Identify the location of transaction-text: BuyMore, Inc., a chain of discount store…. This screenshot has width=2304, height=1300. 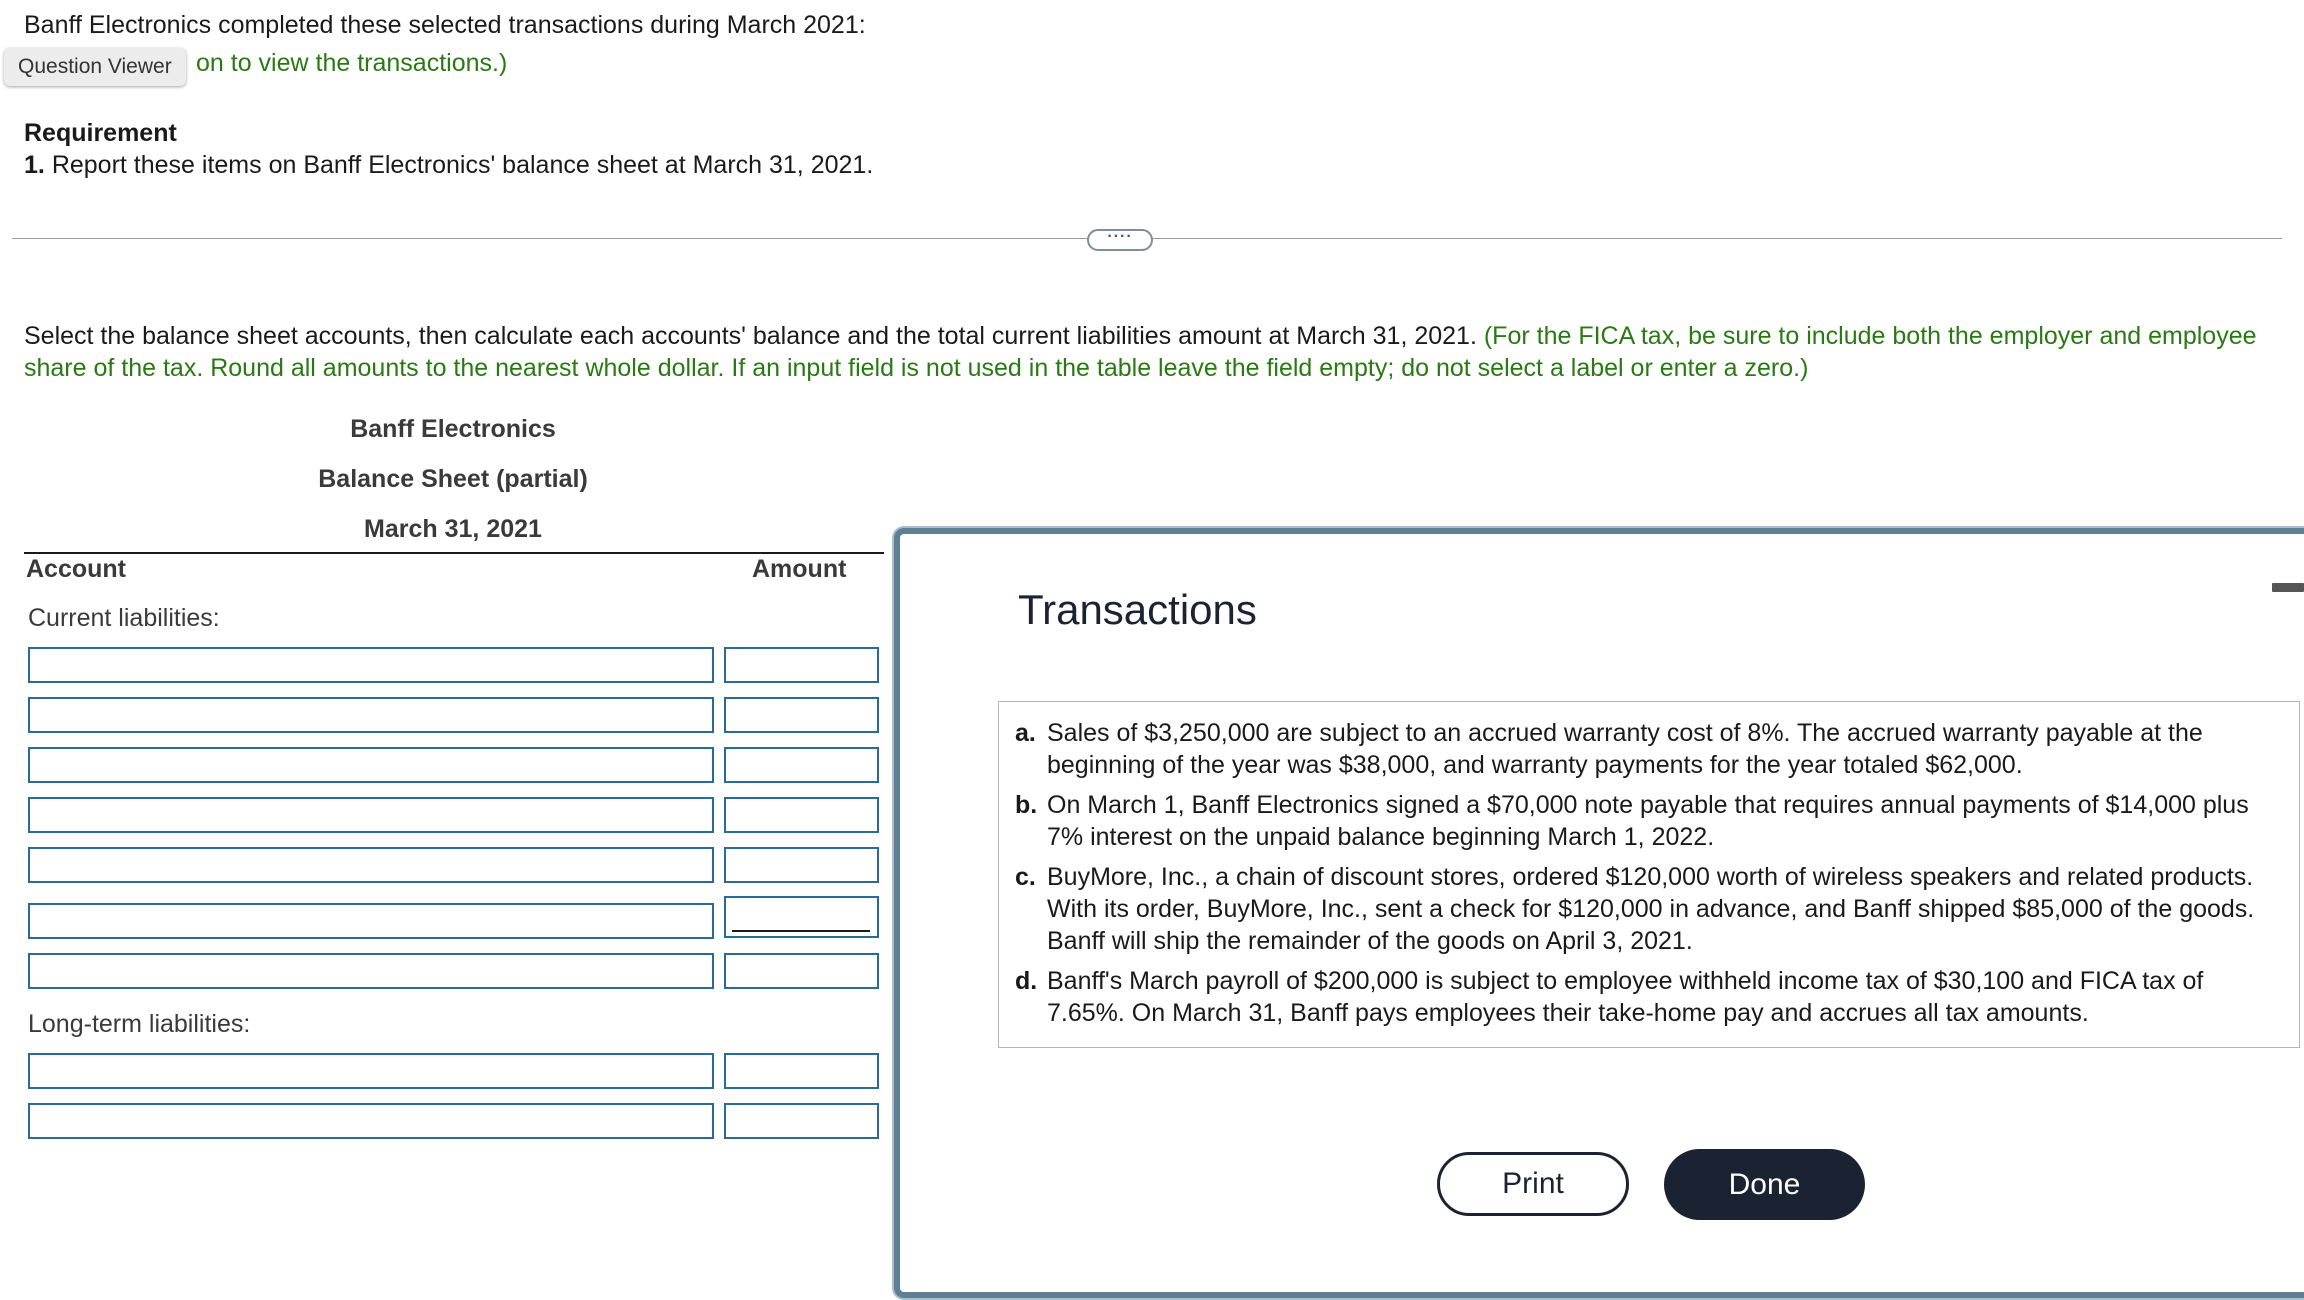
(1651, 909).